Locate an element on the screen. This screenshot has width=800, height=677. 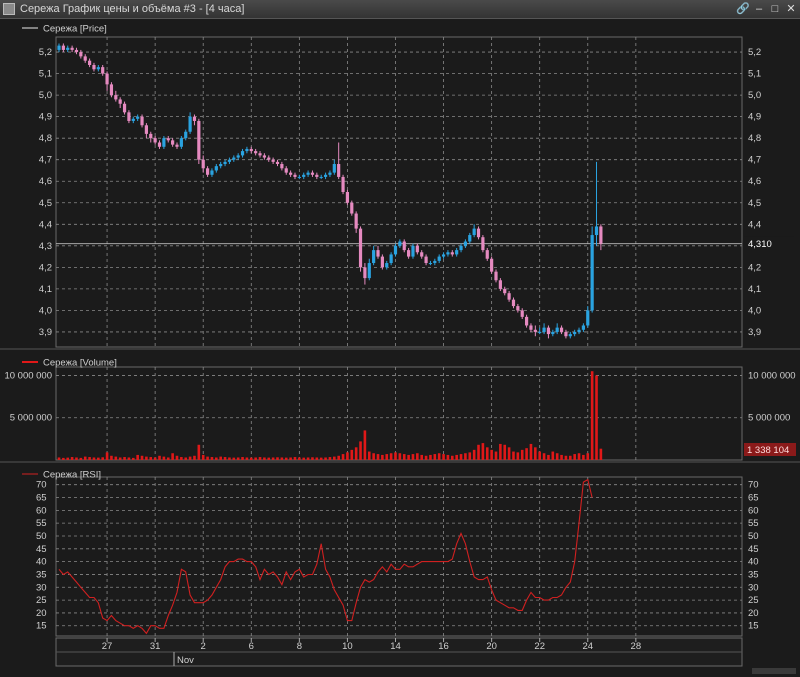
price-left-tick-label: 5,0 is located at coordinates (45, 95).